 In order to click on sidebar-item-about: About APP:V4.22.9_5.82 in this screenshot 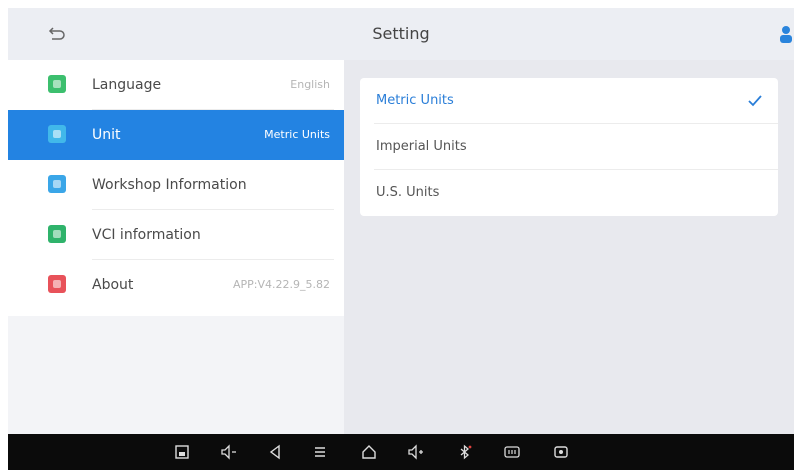, I will do `click(176, 285)`.